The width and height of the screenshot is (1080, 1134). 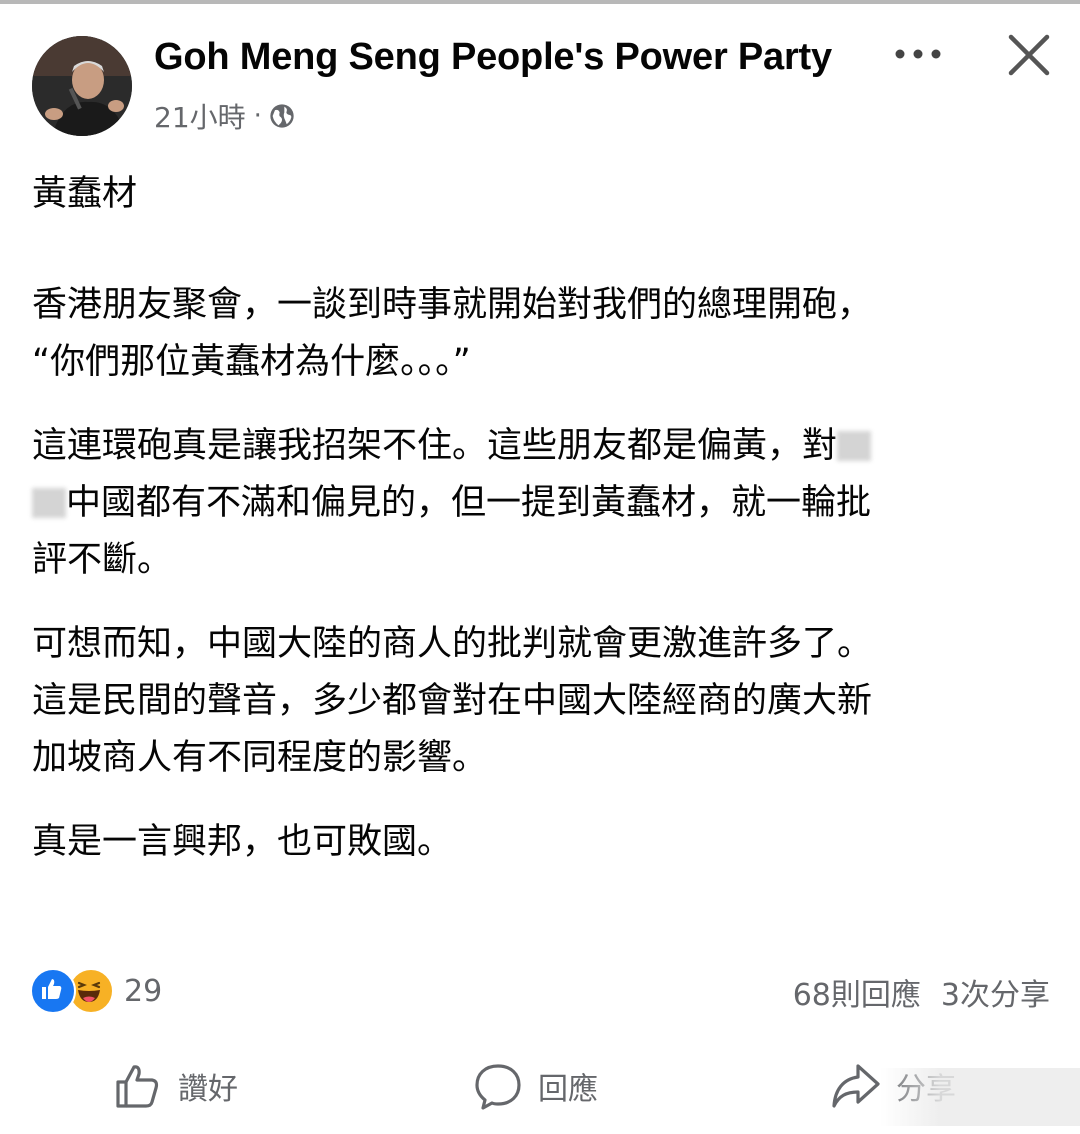 I want to click on like-button: 讚好, so click(x=175, y=1086).